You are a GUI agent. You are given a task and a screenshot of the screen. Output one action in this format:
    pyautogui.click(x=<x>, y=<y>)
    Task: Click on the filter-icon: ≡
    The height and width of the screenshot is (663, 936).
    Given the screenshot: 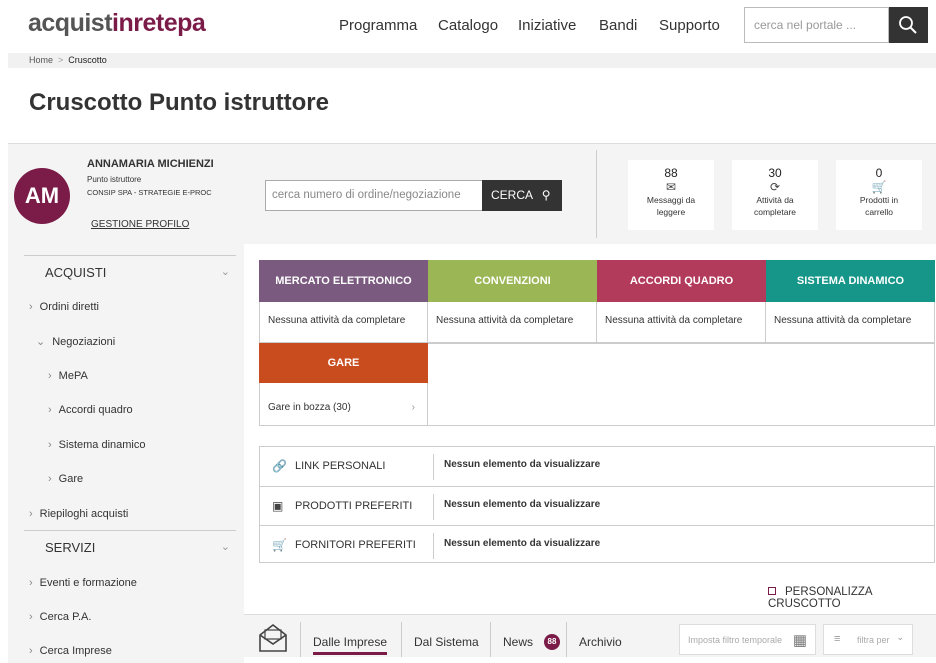 What is the action you would take?
    pyautogui.click(x=837, y=639)
    